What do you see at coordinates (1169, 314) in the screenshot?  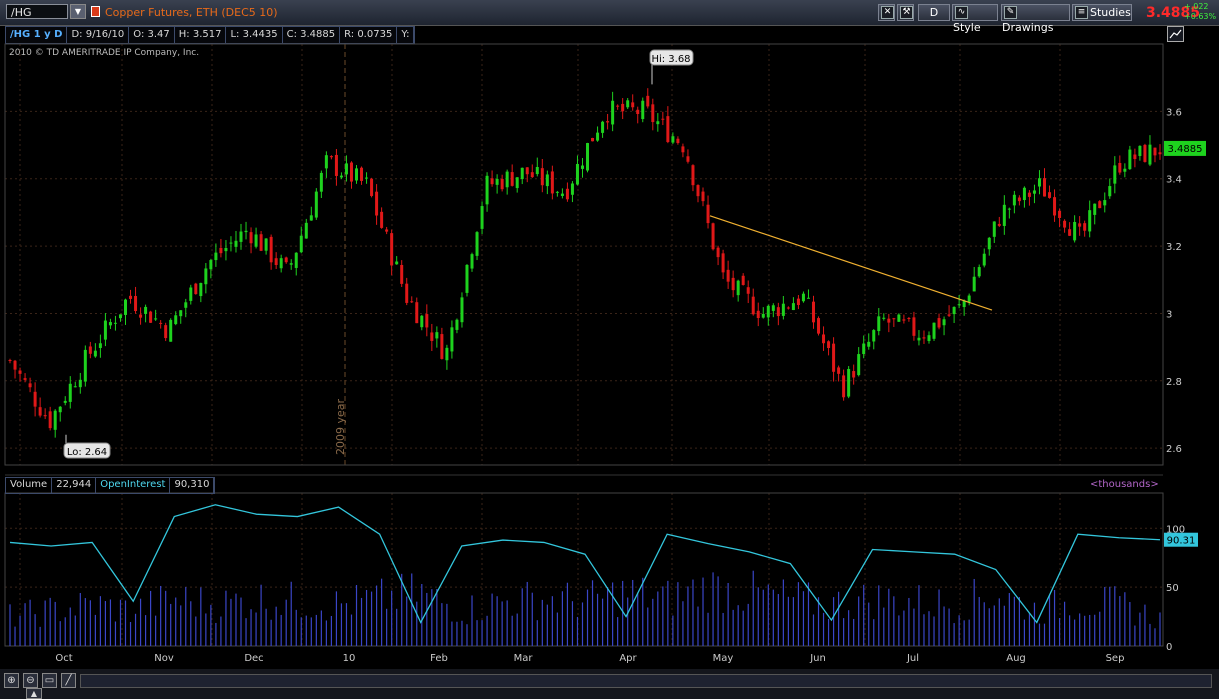 I see `price-tick-label: 3` at bounding box center [1169, 314].